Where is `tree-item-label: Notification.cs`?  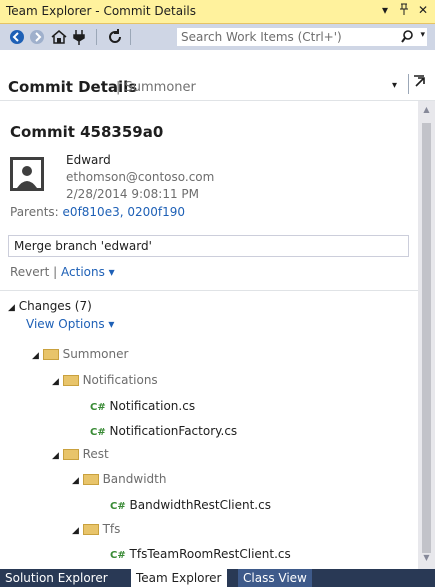
tree-item-label: Notification.cs is located at coordinates (152, 406).